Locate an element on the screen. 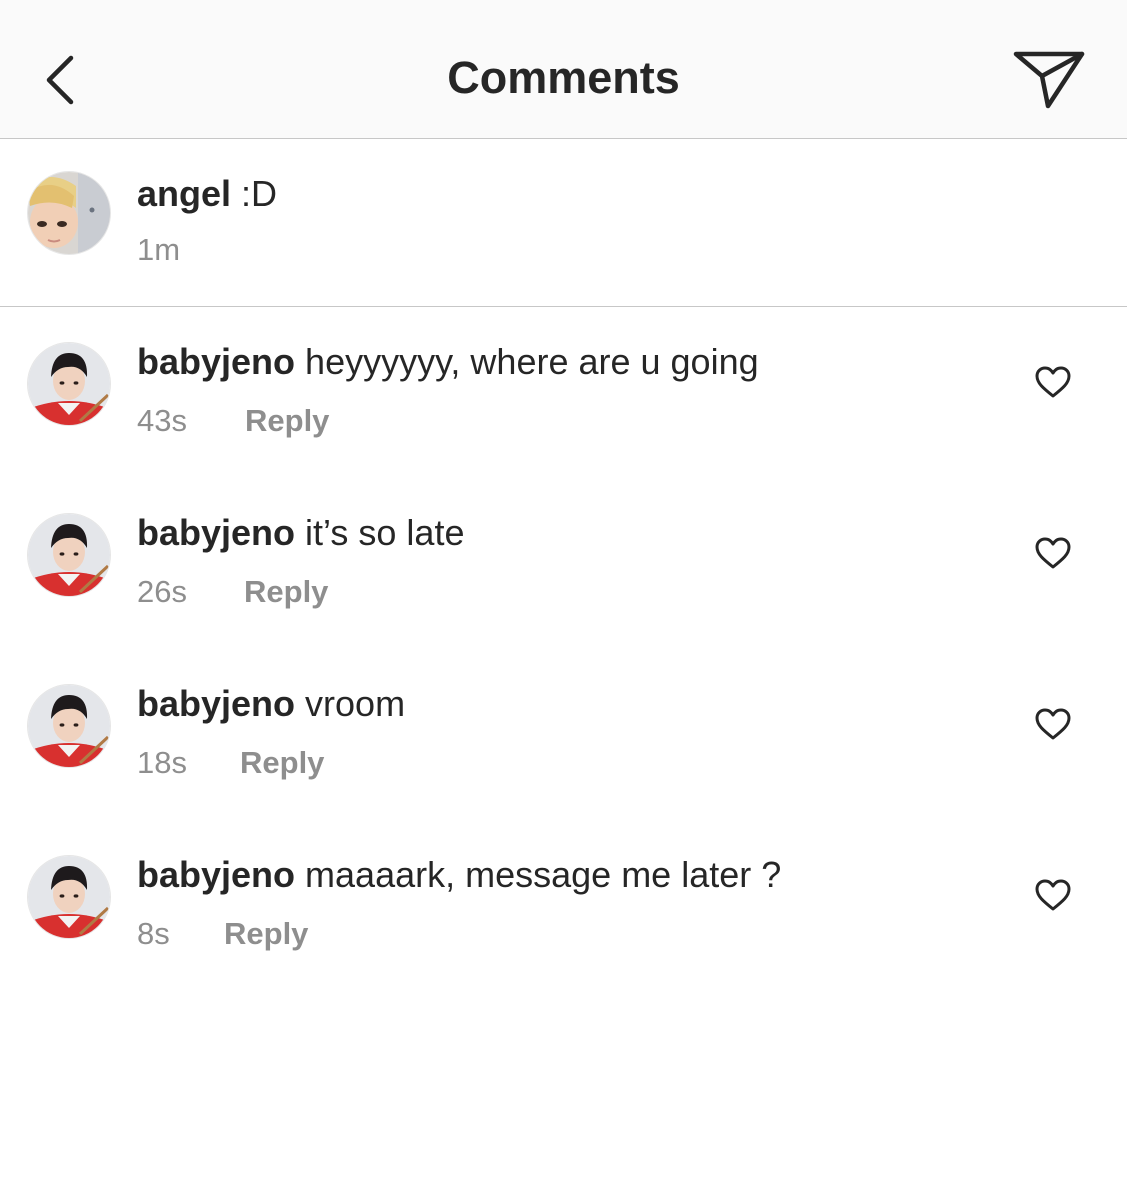  comment-time: 18s is located at coordinates (162, 762).